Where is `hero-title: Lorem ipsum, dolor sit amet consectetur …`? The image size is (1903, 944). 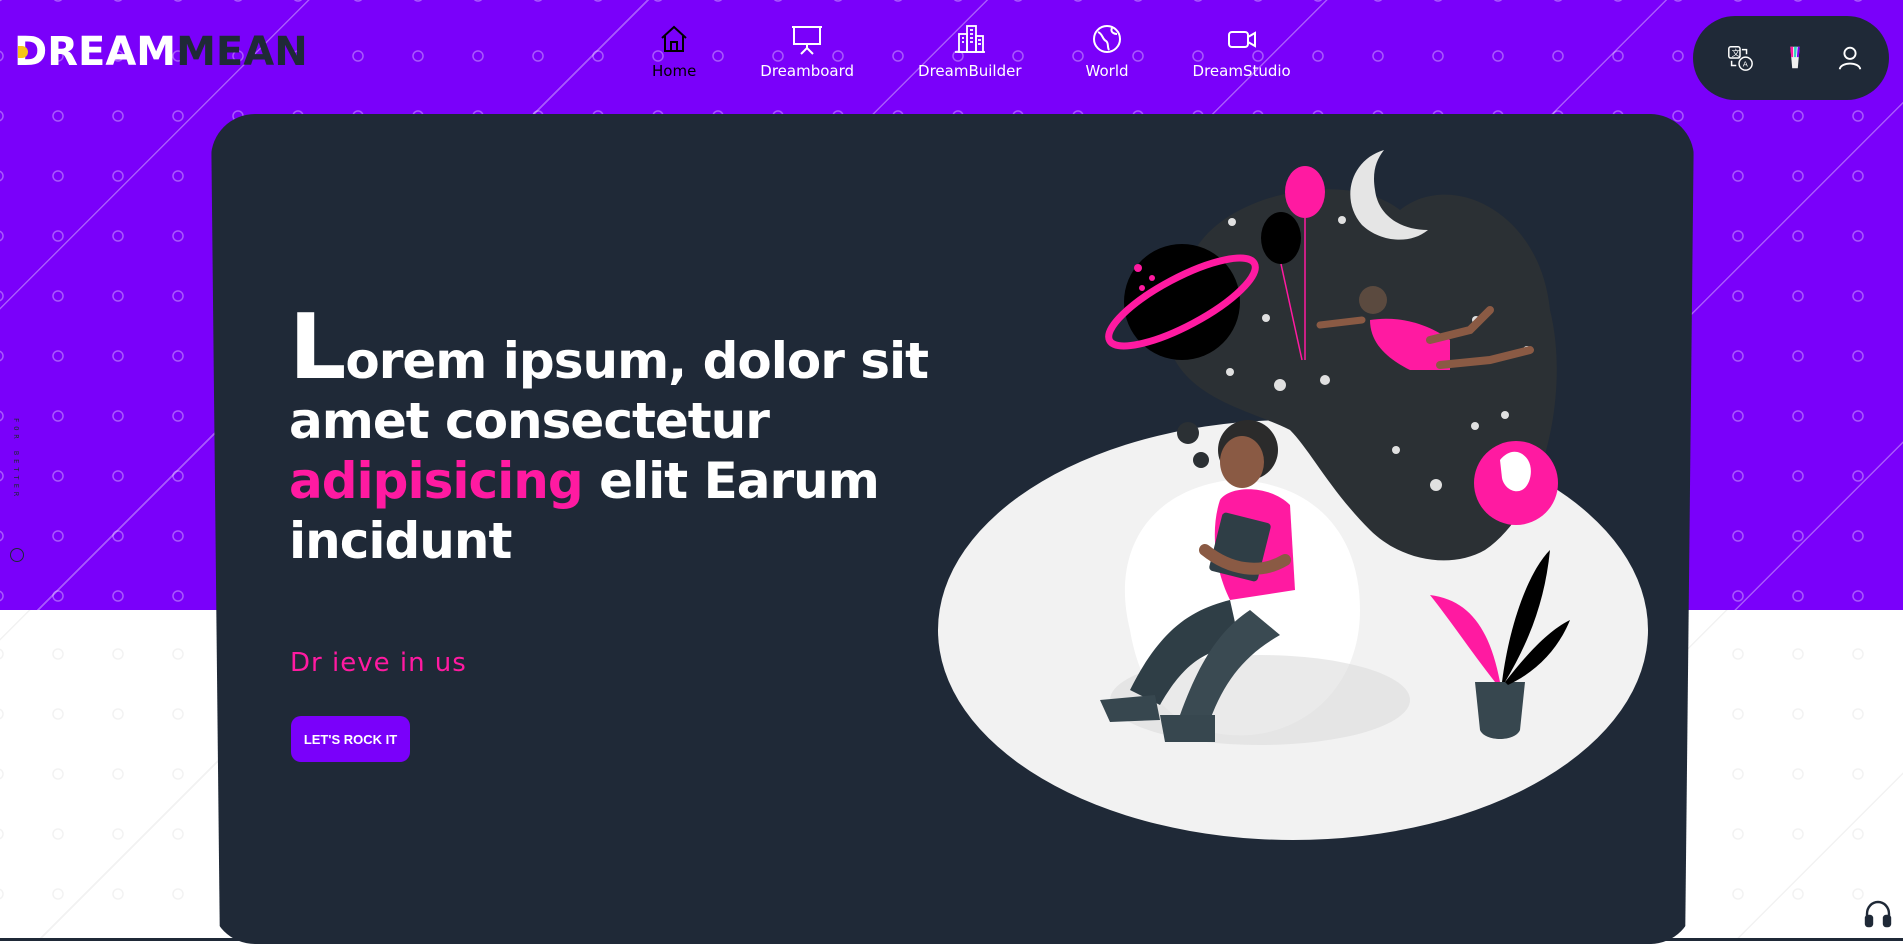 hero-title: Lorem ipsum, dolor sit amet consectetur … is located at coordinates (609, 433).